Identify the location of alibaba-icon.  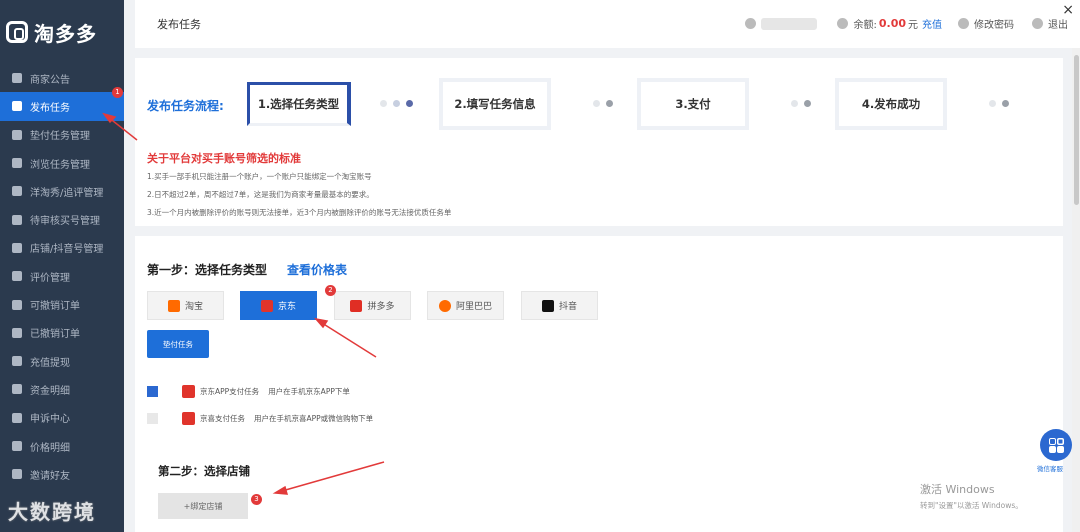
(444, 305).